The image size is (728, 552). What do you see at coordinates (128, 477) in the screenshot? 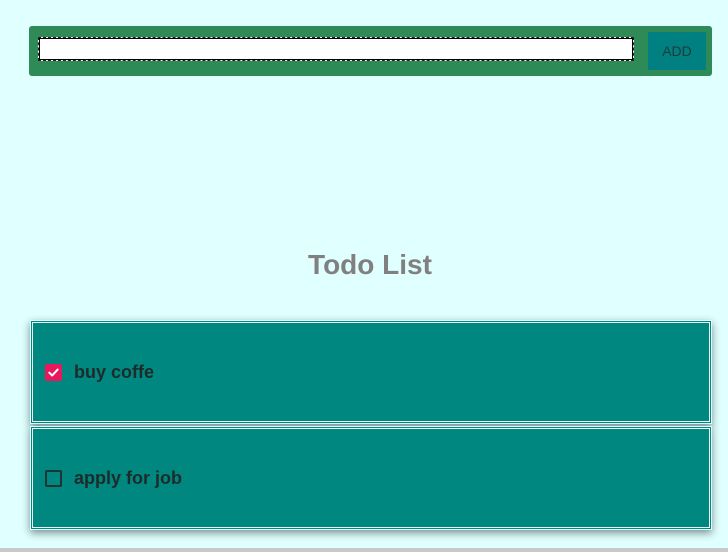
I see `todo-text: apply for job` at bounding box center [128, 477].